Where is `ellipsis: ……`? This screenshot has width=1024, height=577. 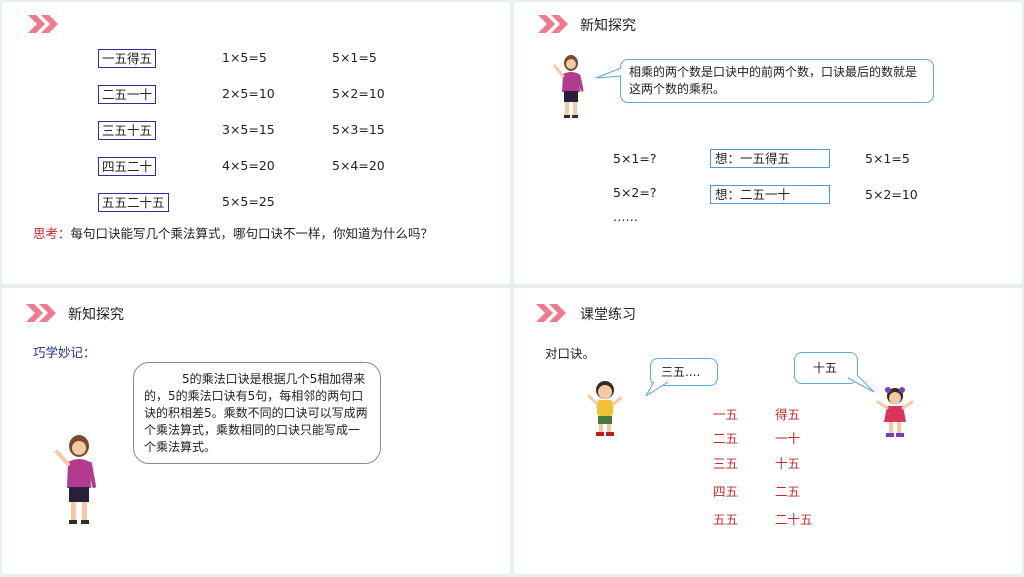
ellipsis: …… is located at coordinates (625, 216).